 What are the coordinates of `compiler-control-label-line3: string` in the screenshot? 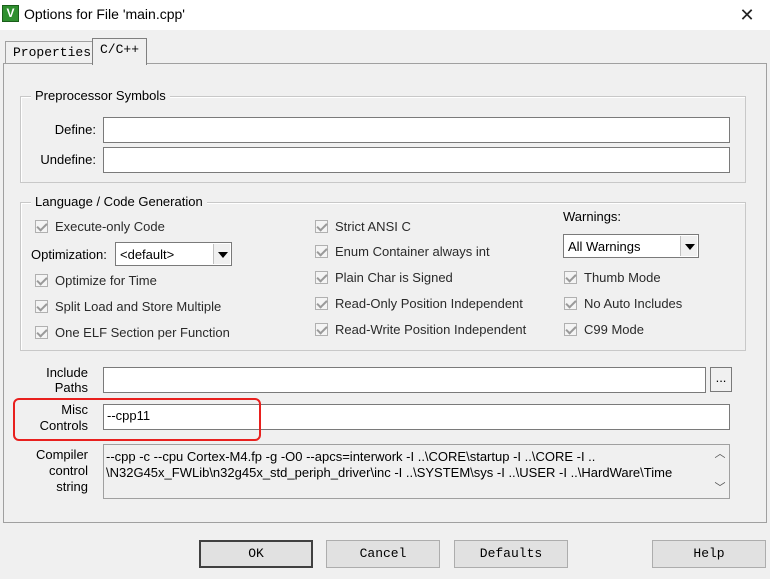 It's located at (72, 486).